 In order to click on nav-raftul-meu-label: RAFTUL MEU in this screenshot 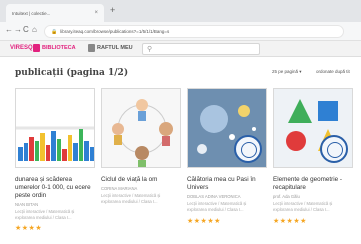, I will do `click(115, 48)`.